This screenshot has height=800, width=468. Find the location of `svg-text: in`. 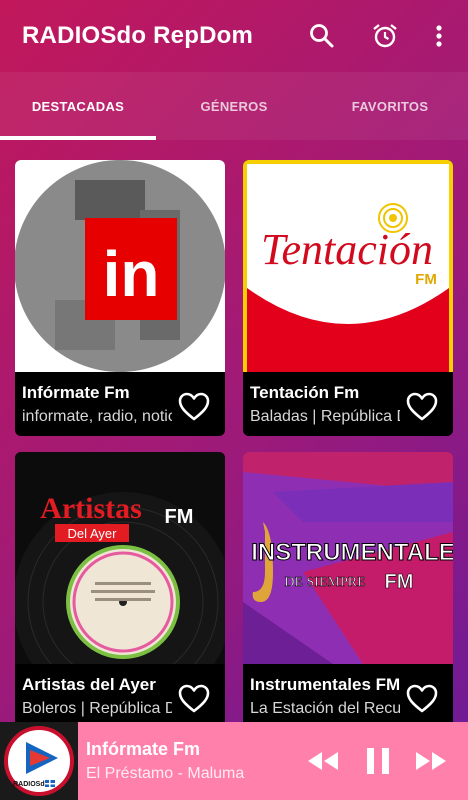

svg-text: in is located at coordinates (131, 274).